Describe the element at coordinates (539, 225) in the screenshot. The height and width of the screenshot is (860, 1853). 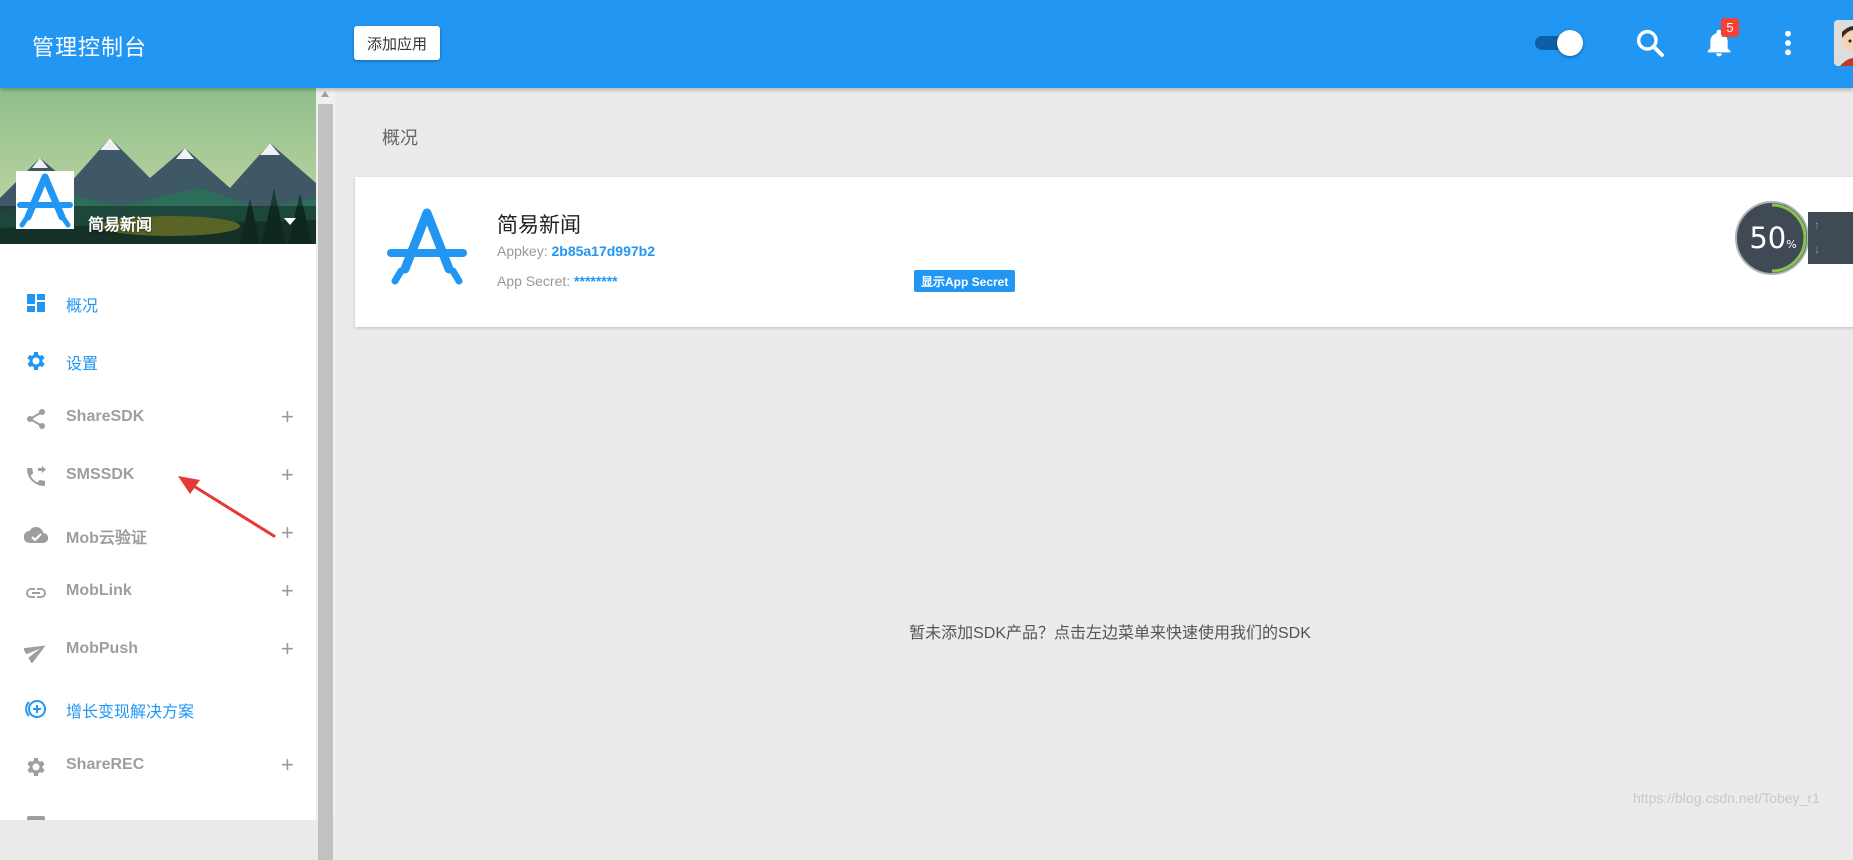
I see `app-name: 简易新闻` at that location.